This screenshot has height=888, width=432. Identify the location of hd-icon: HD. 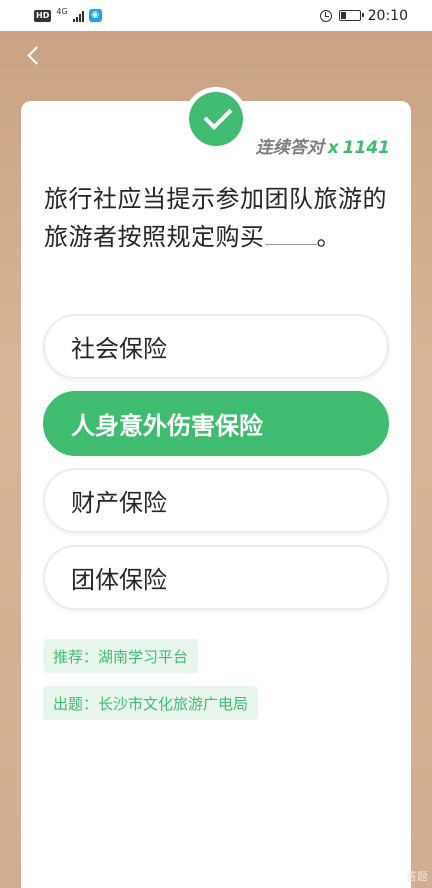
(43, 15).